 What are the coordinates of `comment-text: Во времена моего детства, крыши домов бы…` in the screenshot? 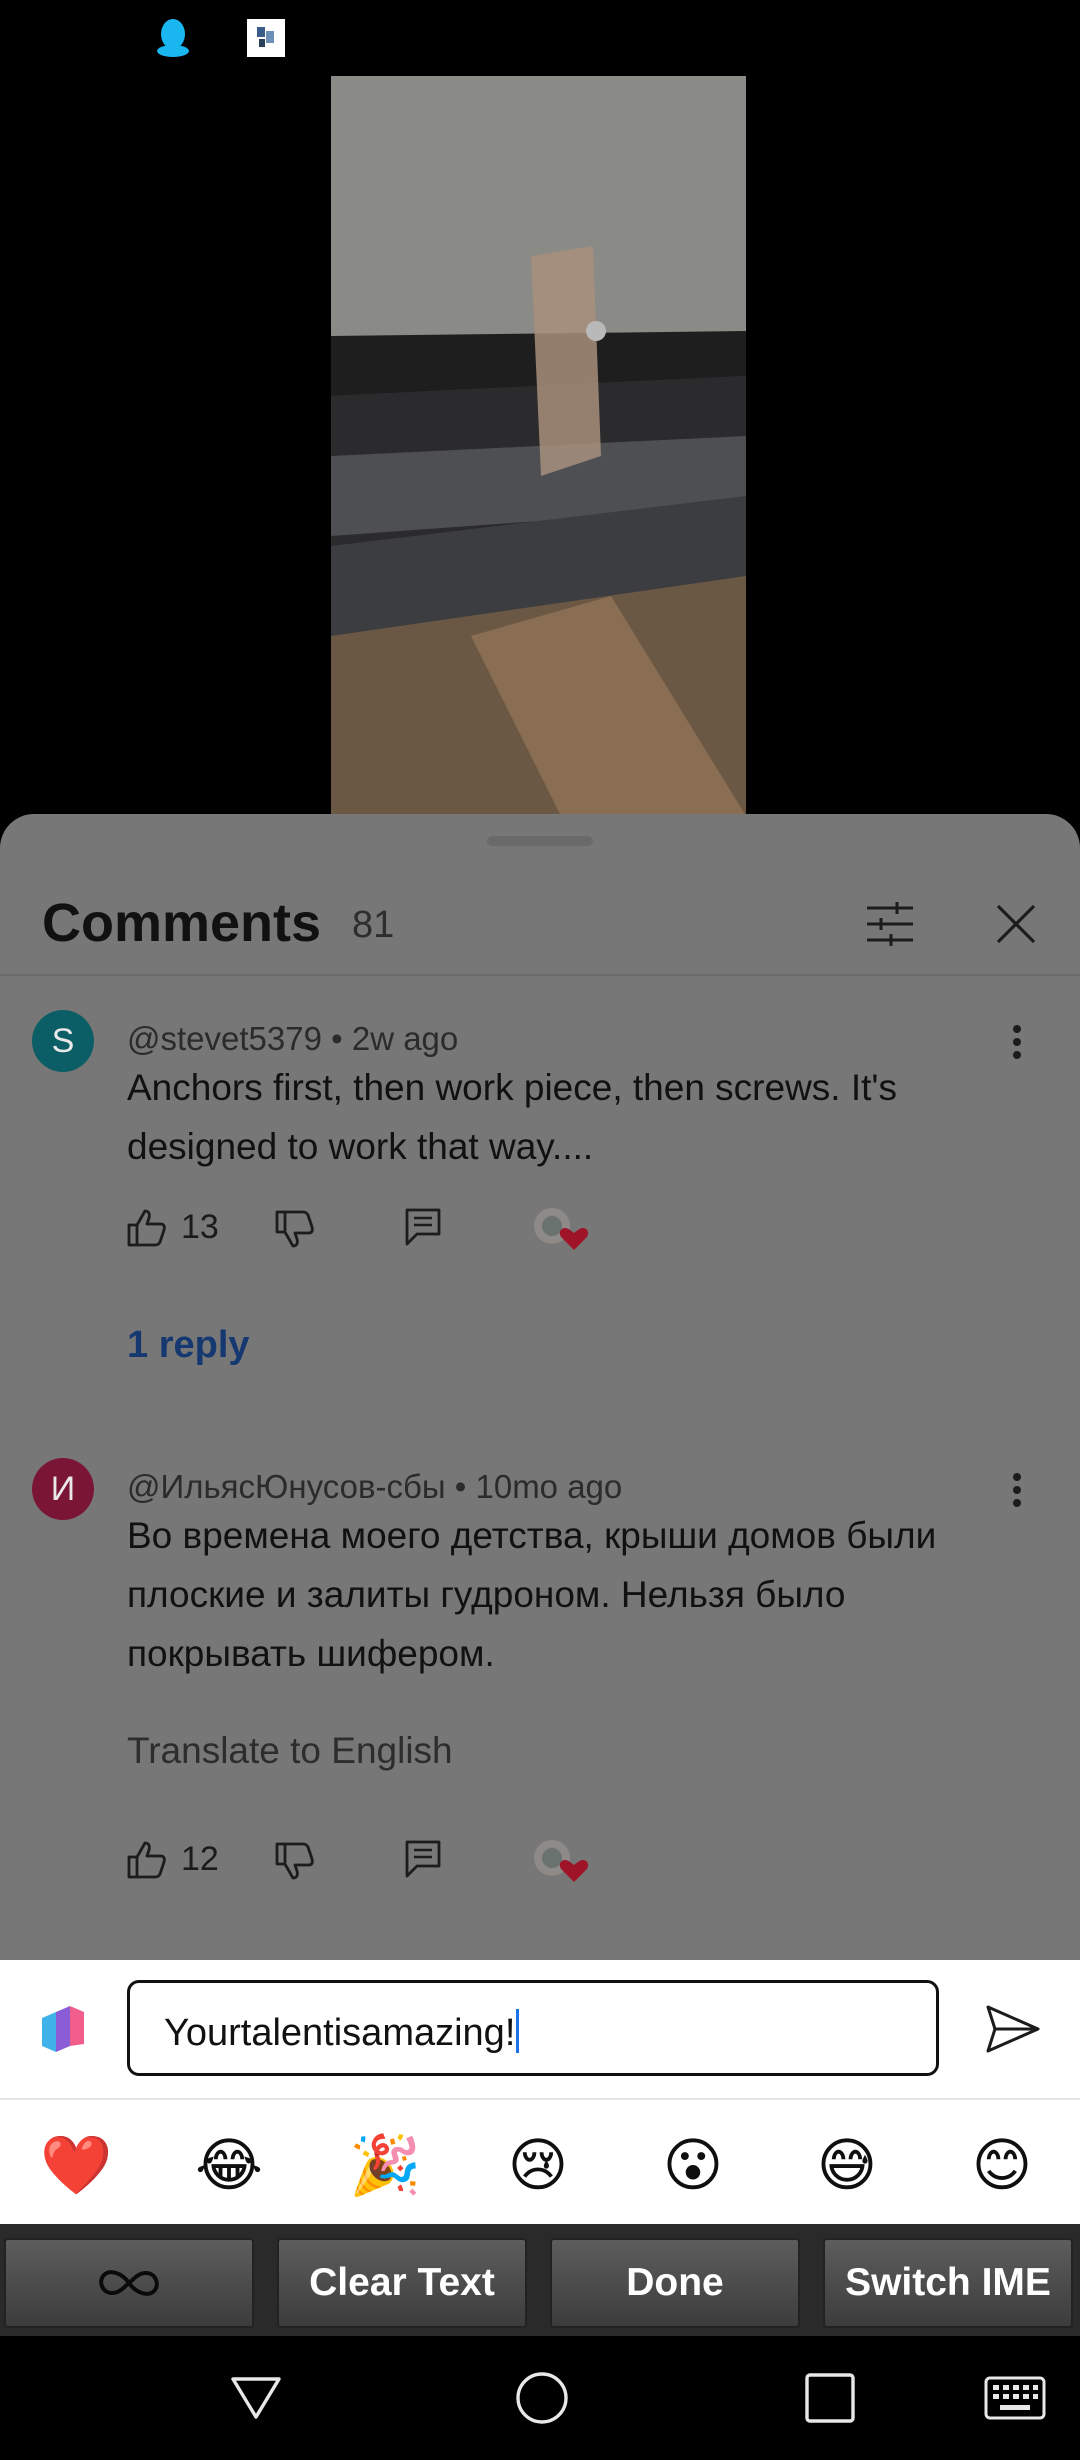 It's located at (532, 1594).